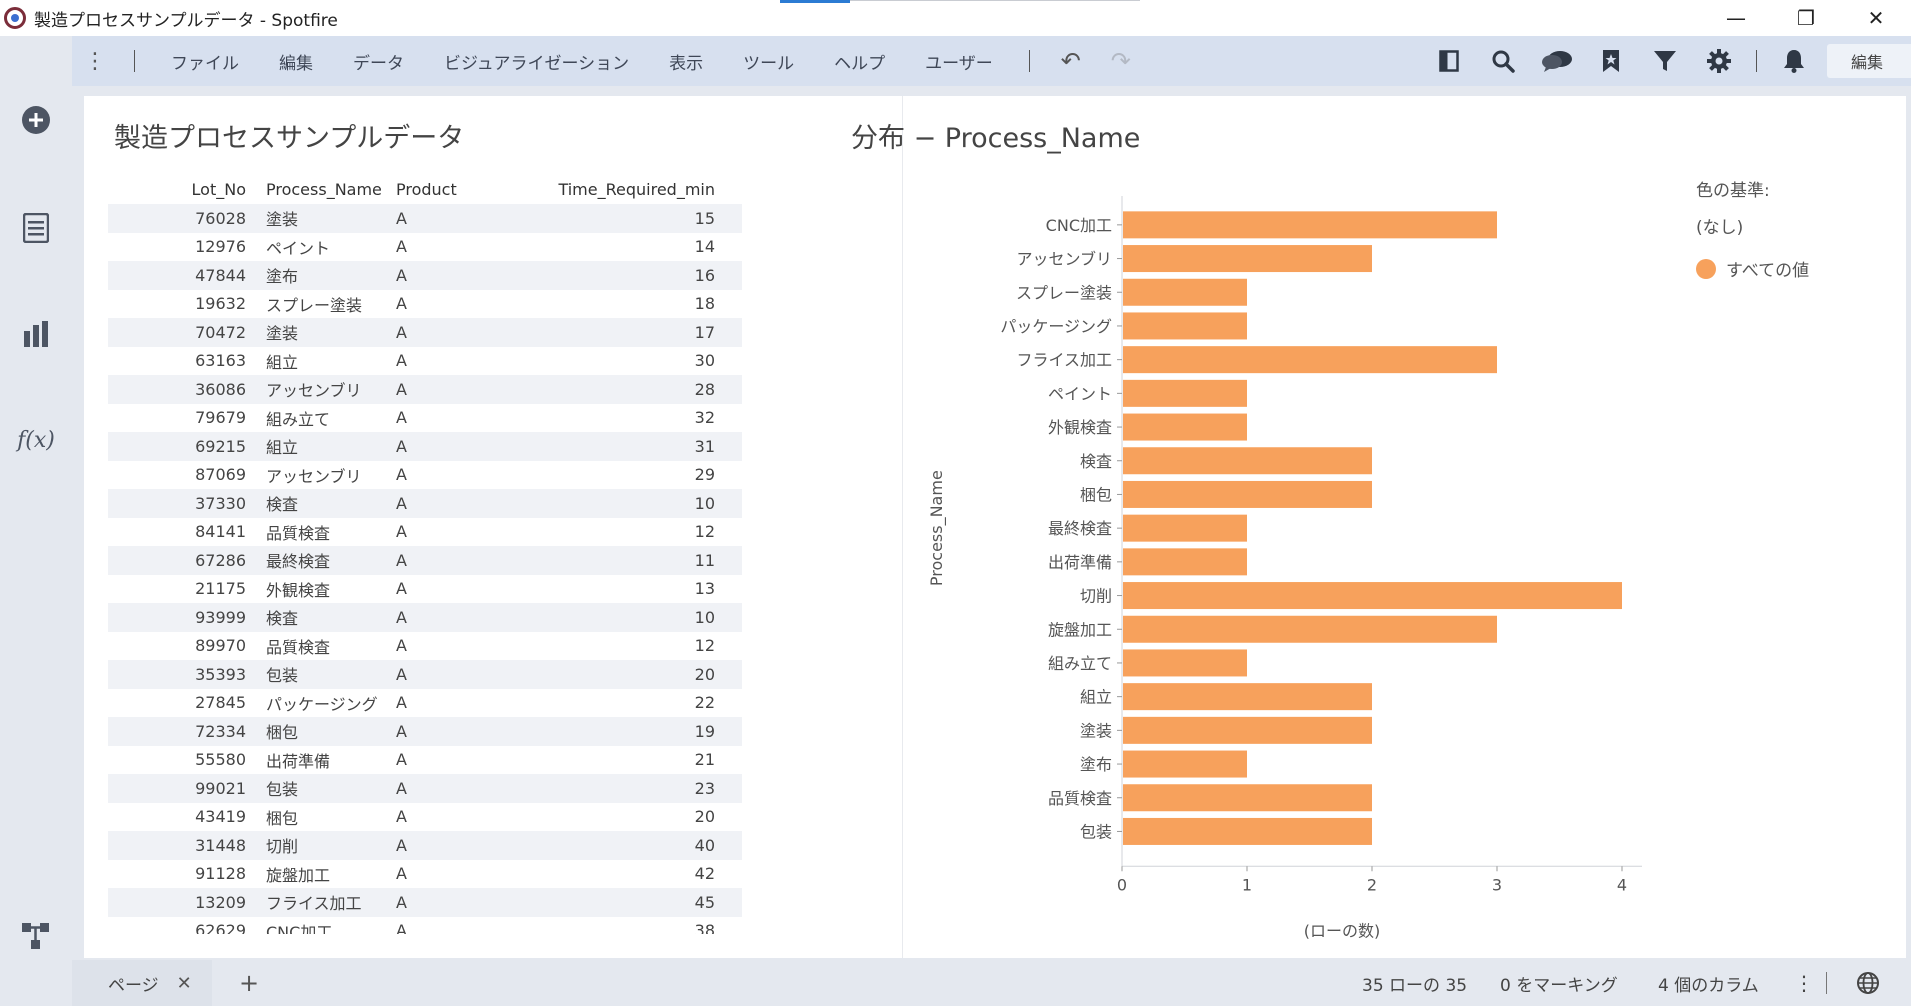  Describe the element at coordinates (425, 902) in the screenshot. I see `table-row: 13209 フライス加工 A 45` at that location.